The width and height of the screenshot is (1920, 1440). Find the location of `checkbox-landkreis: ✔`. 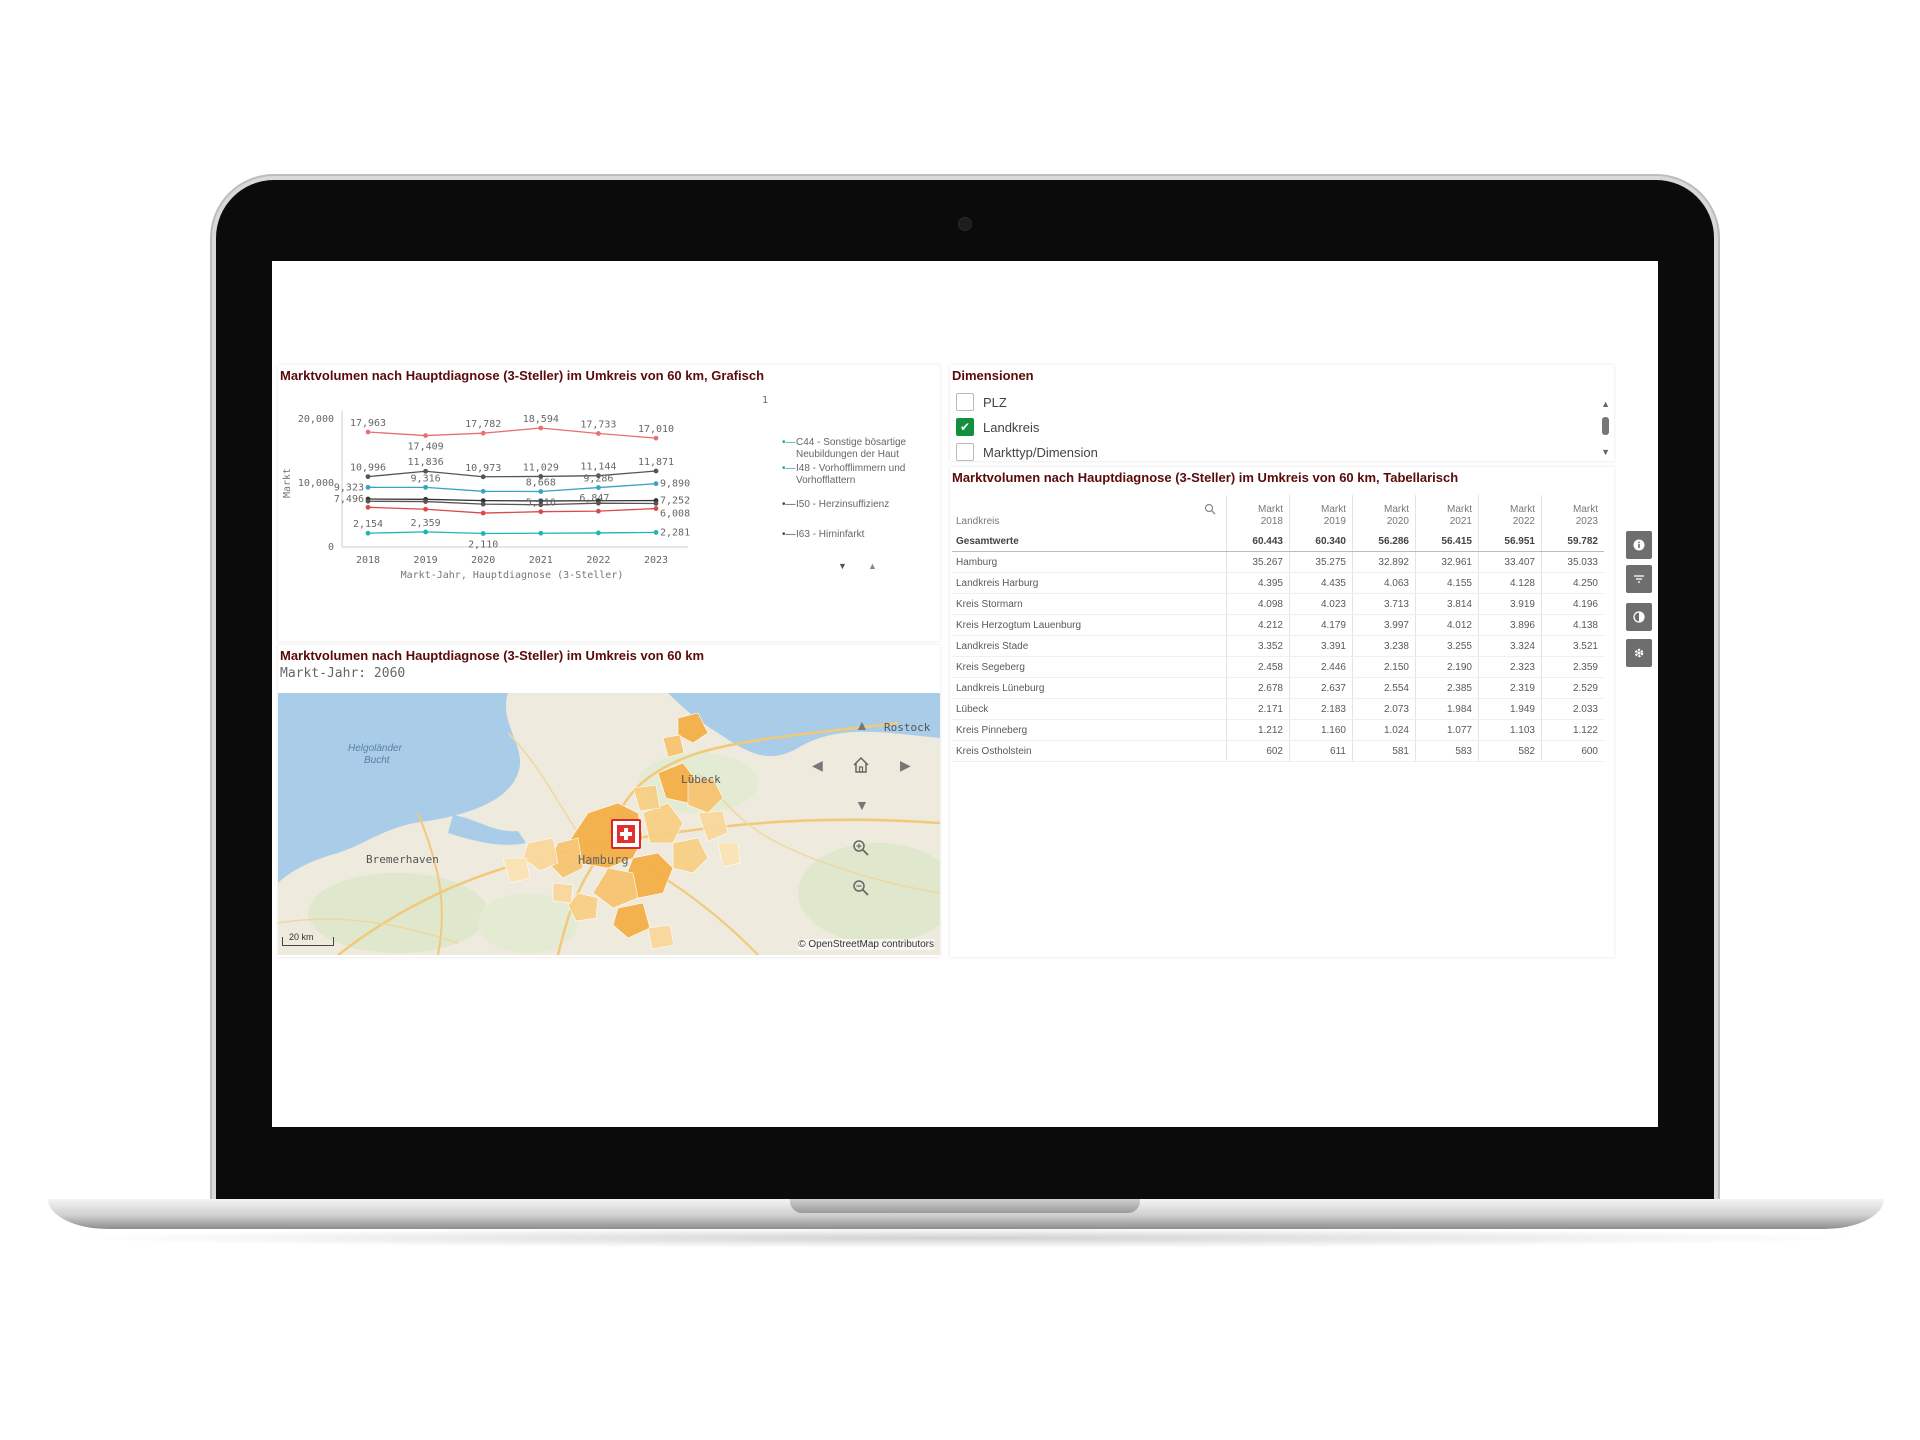

checkbox-landkreis: ✔ is located at coordinates (965, 427).